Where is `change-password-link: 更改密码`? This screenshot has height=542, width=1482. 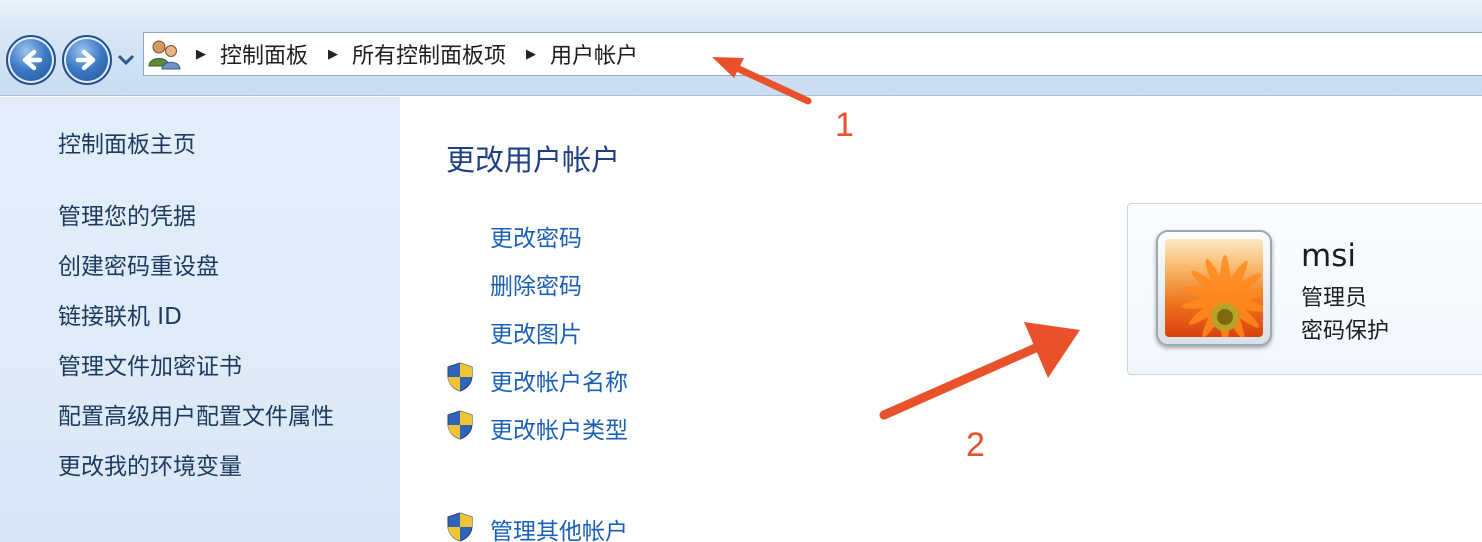 change-password-link: 更改密码 is located at coordinates (536, 236).